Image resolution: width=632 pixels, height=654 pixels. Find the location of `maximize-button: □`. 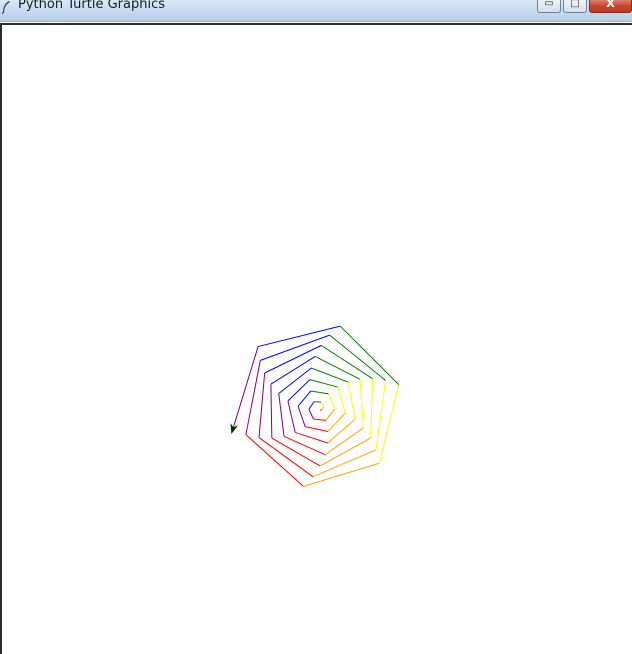

maximize-button: □ is located at coordinates (575, 6).